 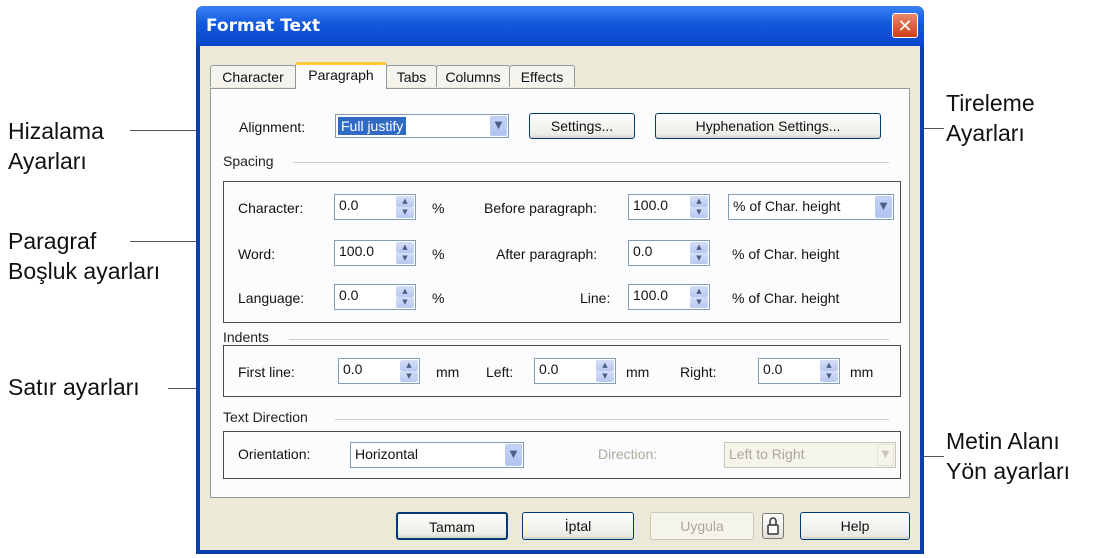 I want to click on annotation-text: Boşluk ayarları, so click(x=84, y=271).